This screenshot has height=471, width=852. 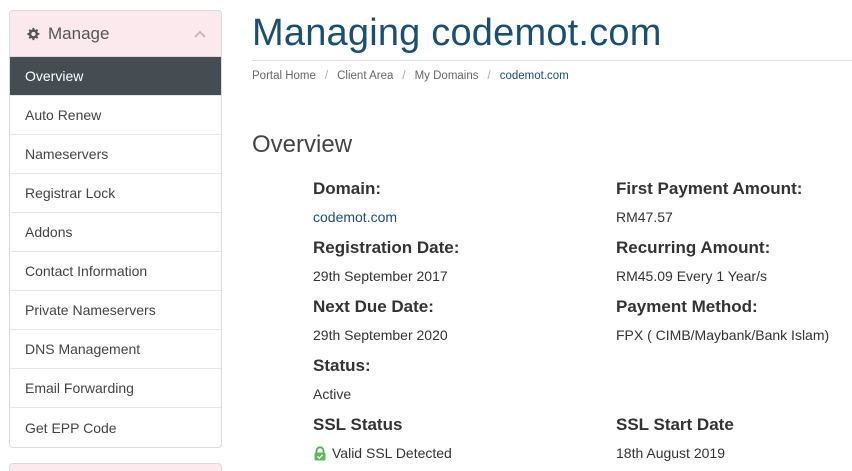 I want to click on sidebar-secondary-panel, so click(x=115, y=467).